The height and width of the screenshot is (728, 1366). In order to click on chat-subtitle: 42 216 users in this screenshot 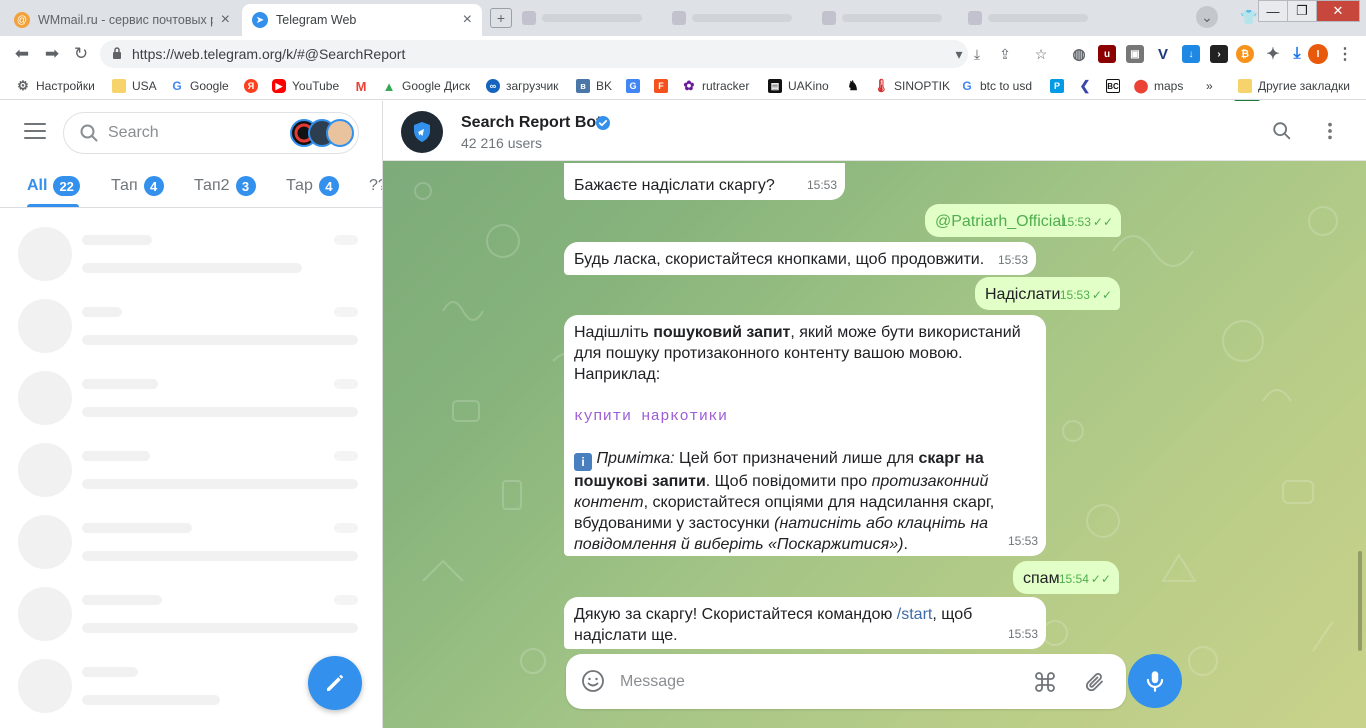, I will do `click(501, 143)`.